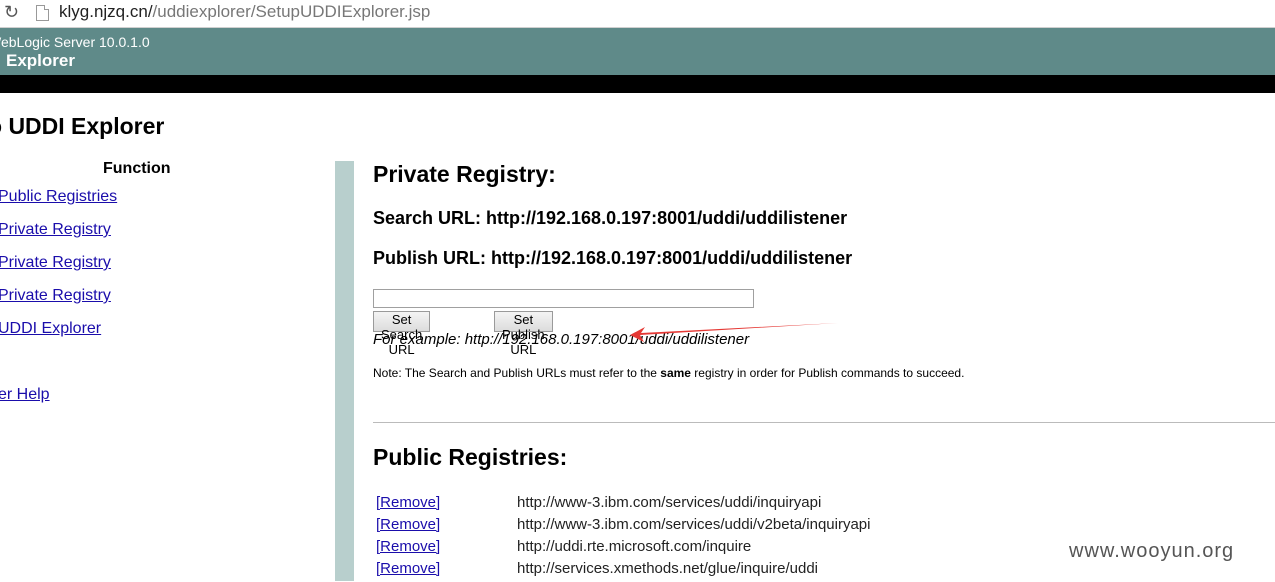 Image resolution: width=1275 pixels, height=582 pixels. Describe the element at coordinates (464, 174) in the screenshot. I see `private-registry-heading: Private Registry:` at that location.